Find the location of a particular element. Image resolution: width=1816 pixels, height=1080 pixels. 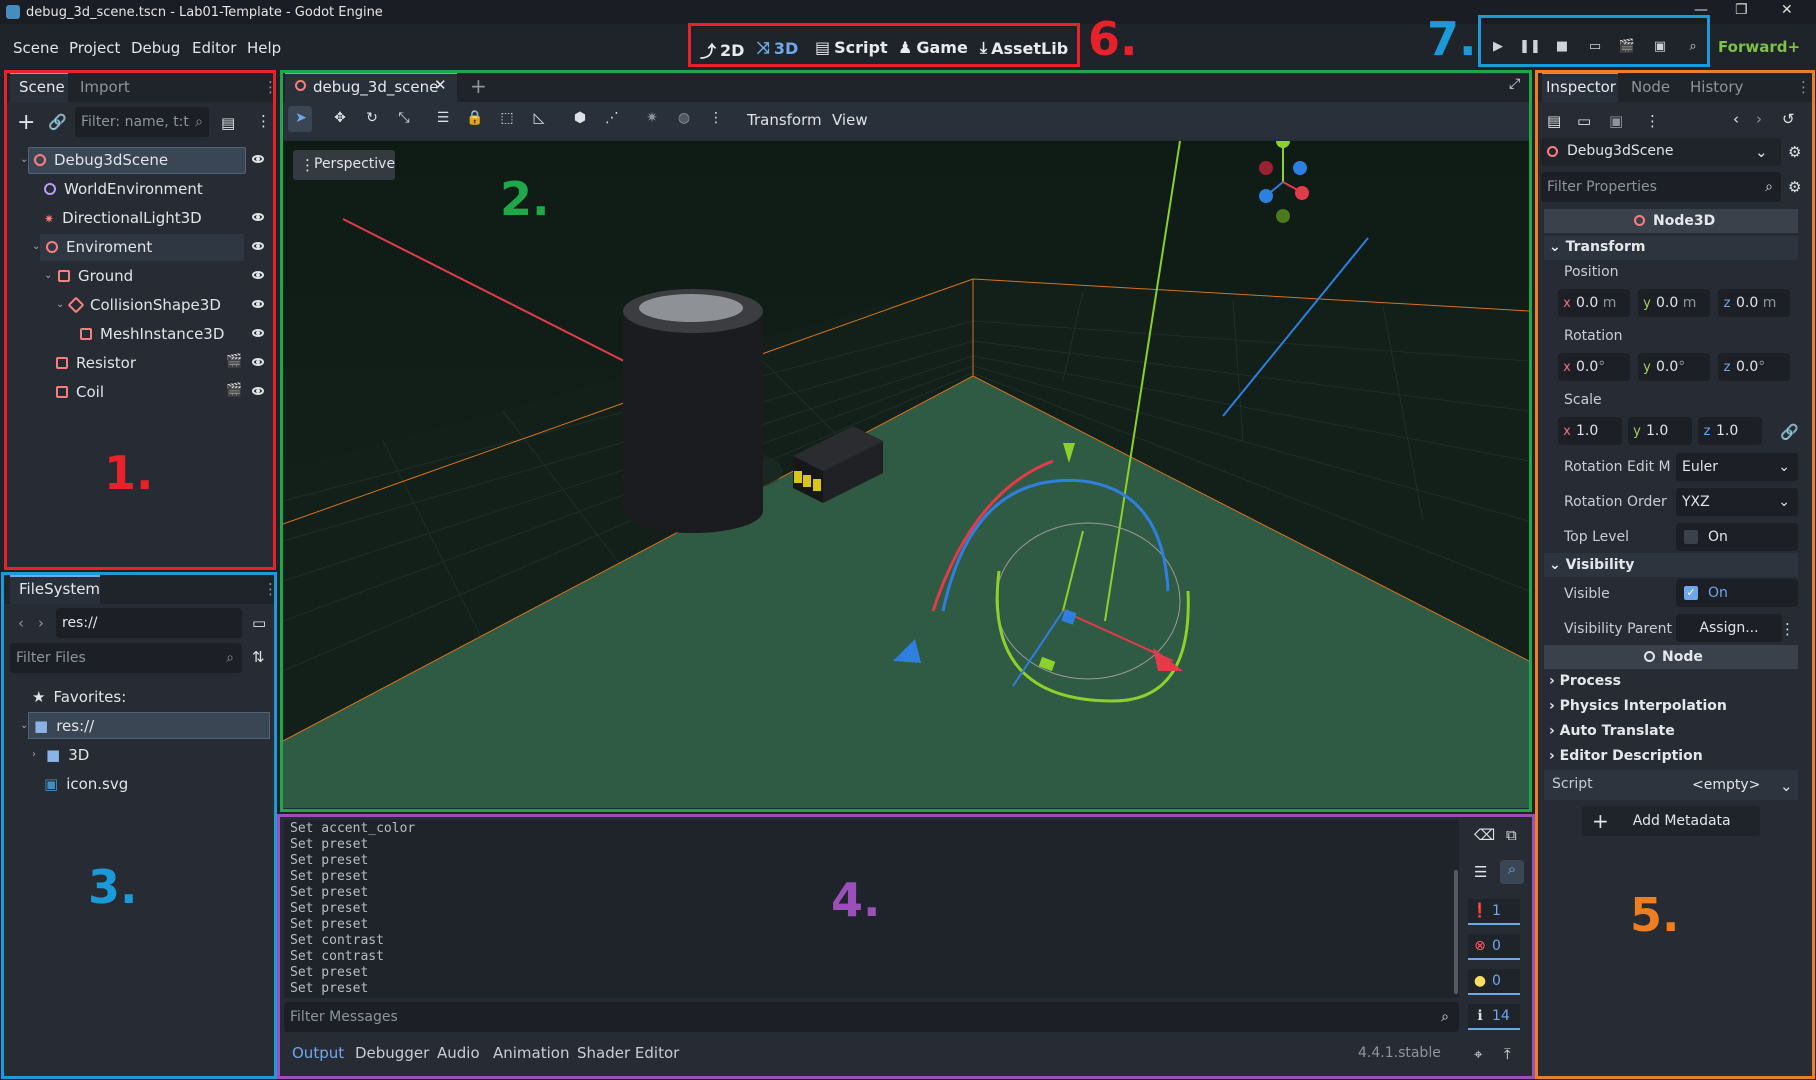

annotation-label-1: 1. is located at coordinates (129, 473).